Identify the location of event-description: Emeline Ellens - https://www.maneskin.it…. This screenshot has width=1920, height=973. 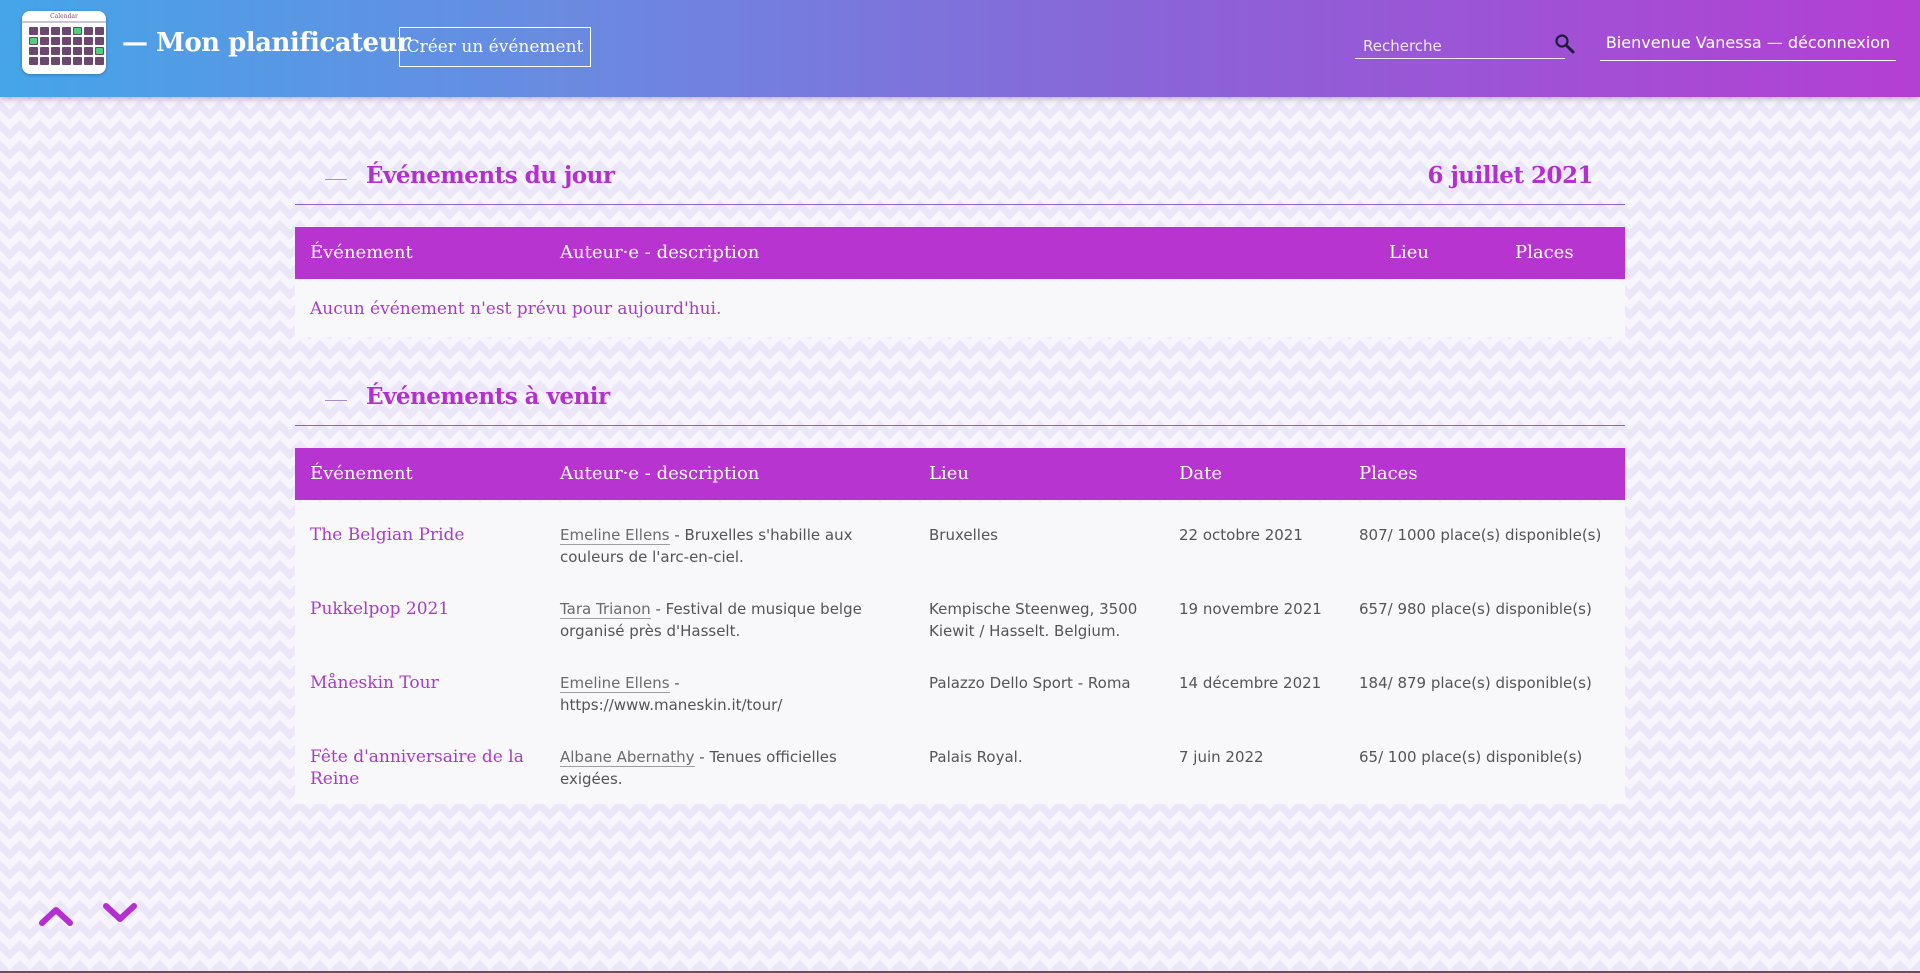
(730, 694).